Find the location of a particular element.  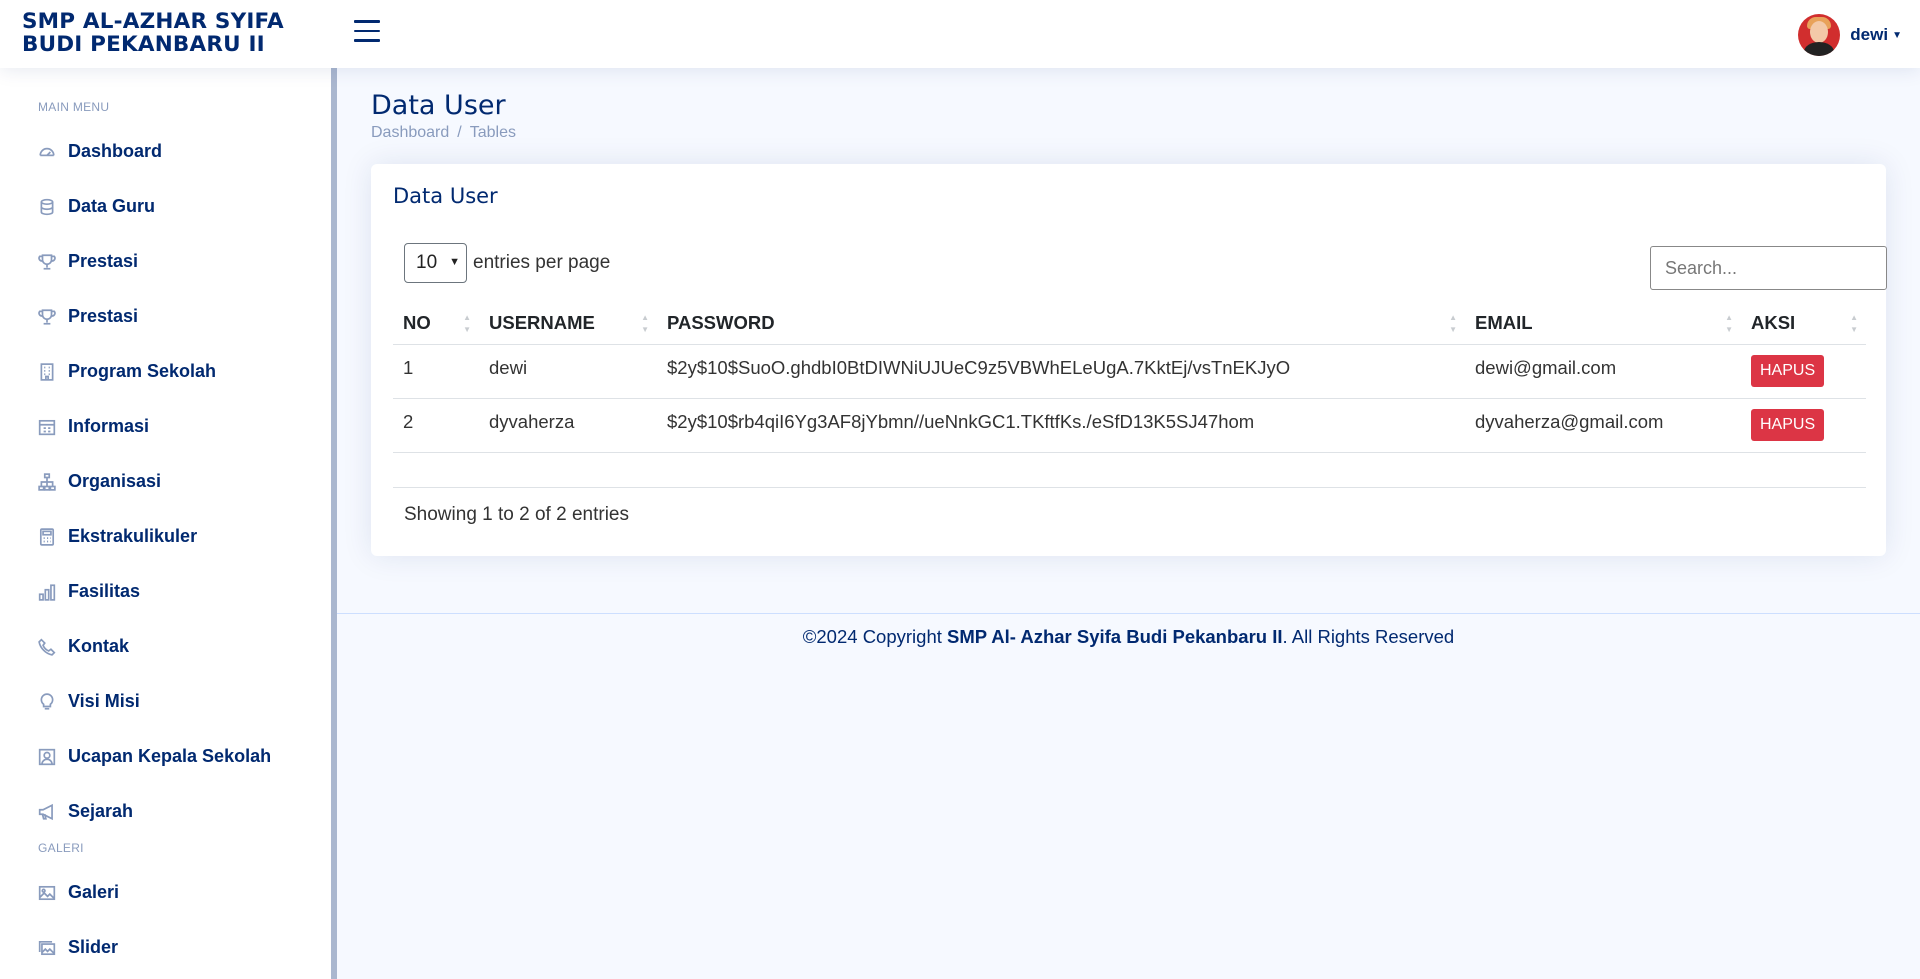

sidebar-item-data-guru: Data Guru is located at coordinates (184, 206).